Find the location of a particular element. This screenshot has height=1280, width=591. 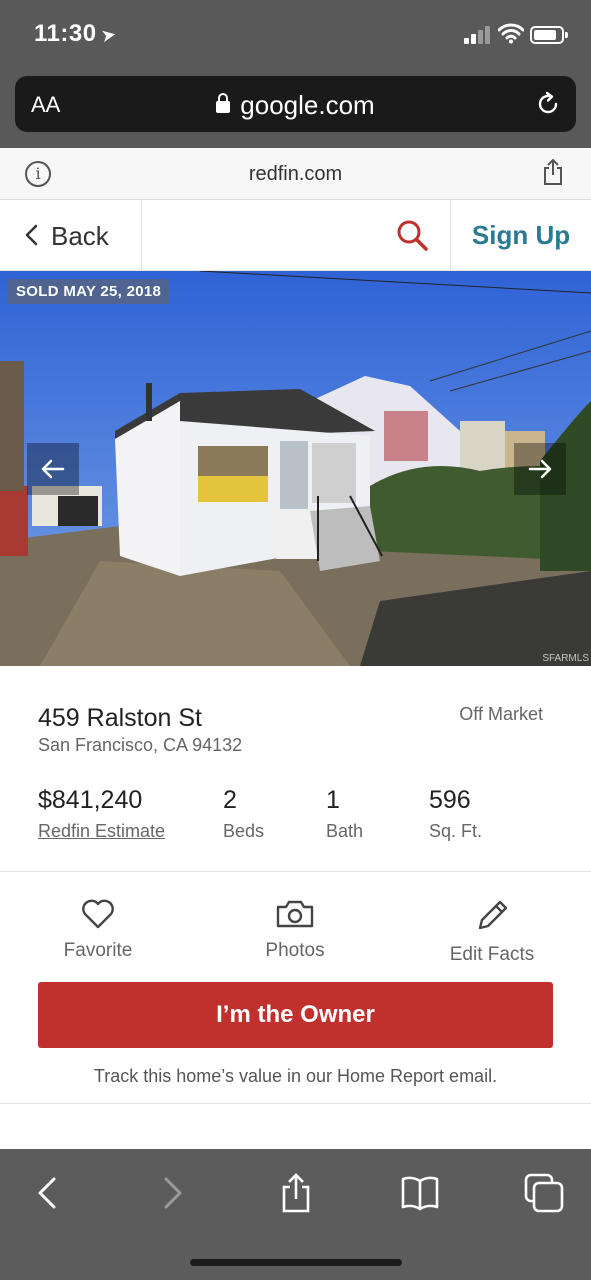

address-bar: AA google.com is located at coordinates (295, 104).